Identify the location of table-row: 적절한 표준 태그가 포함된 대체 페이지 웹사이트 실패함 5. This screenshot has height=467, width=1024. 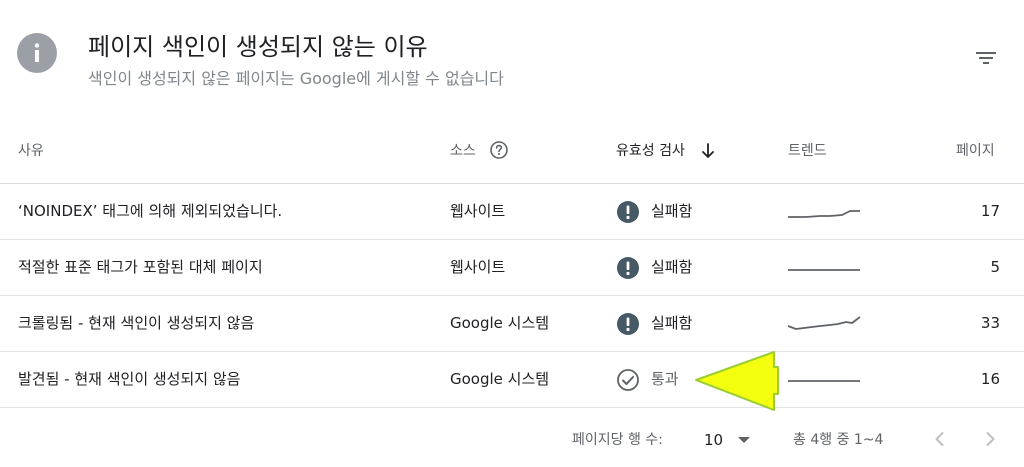
(512, 268).